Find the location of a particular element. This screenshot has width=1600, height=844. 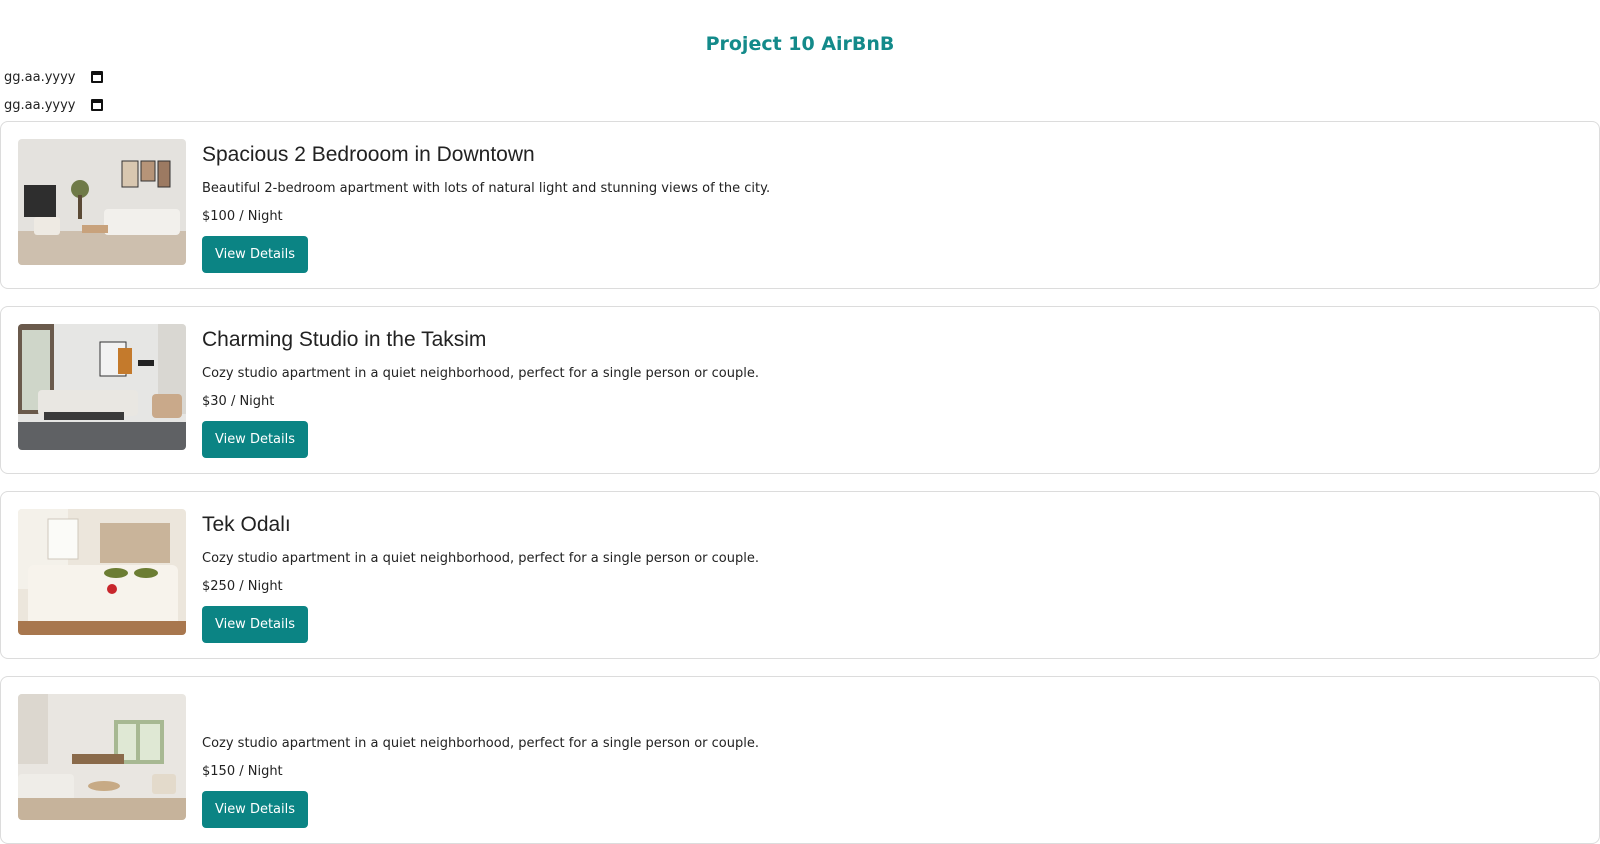

listing-price: $150 / Night is located at coordinates (242, 771).